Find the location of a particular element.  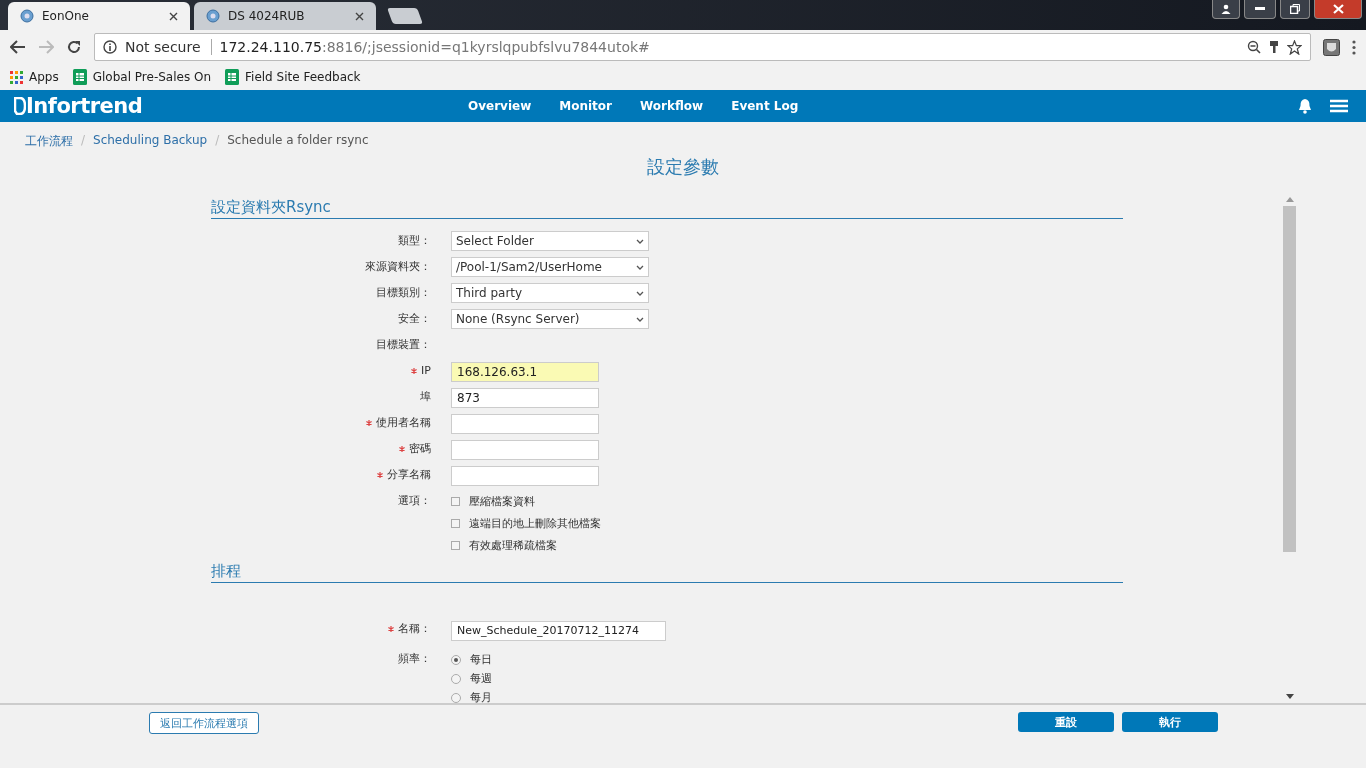

page-title: 設定參數 is located at coordinates (683, 166).